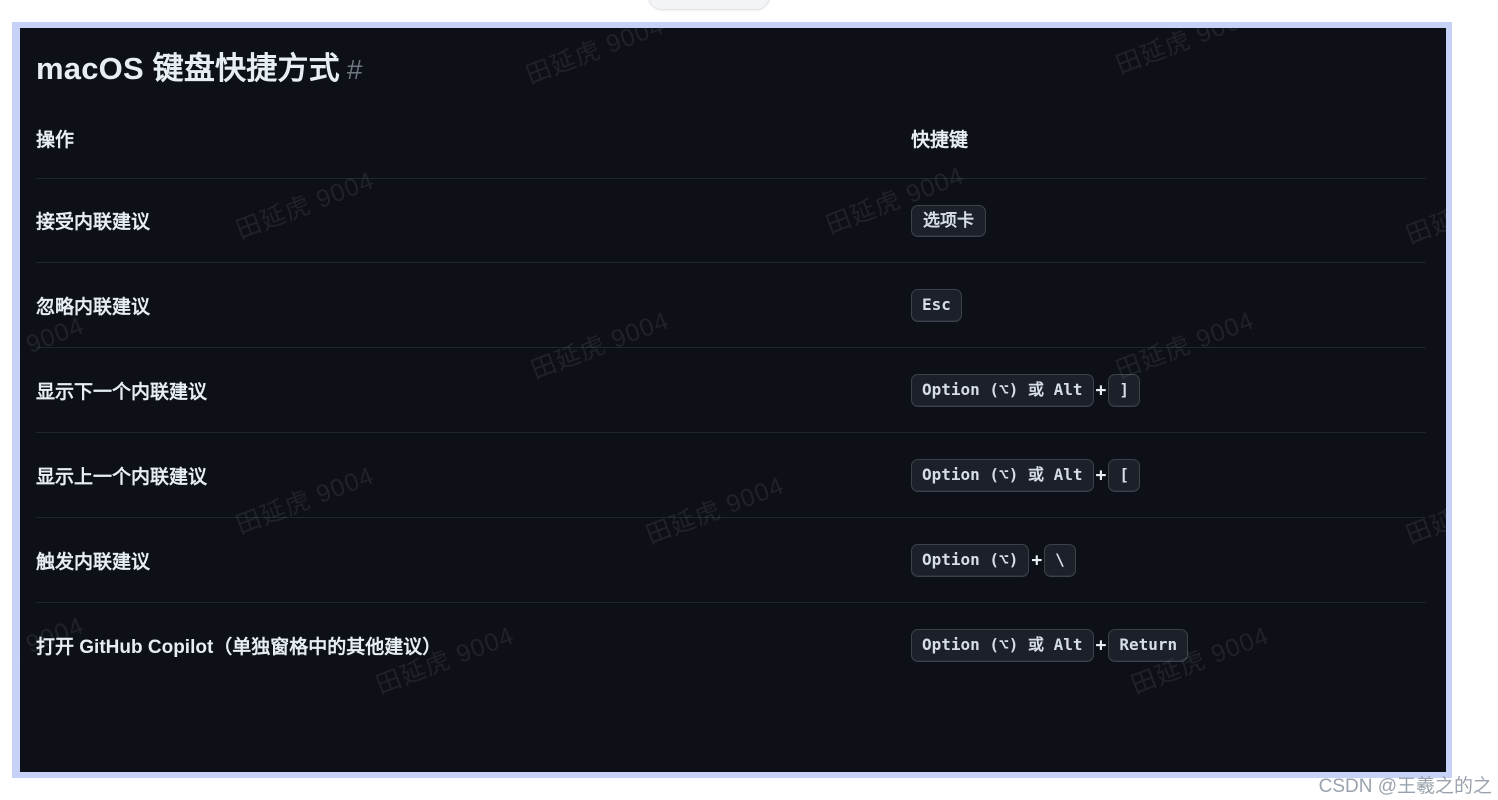  I want to click on top-floating-chip, so click(709, 5).